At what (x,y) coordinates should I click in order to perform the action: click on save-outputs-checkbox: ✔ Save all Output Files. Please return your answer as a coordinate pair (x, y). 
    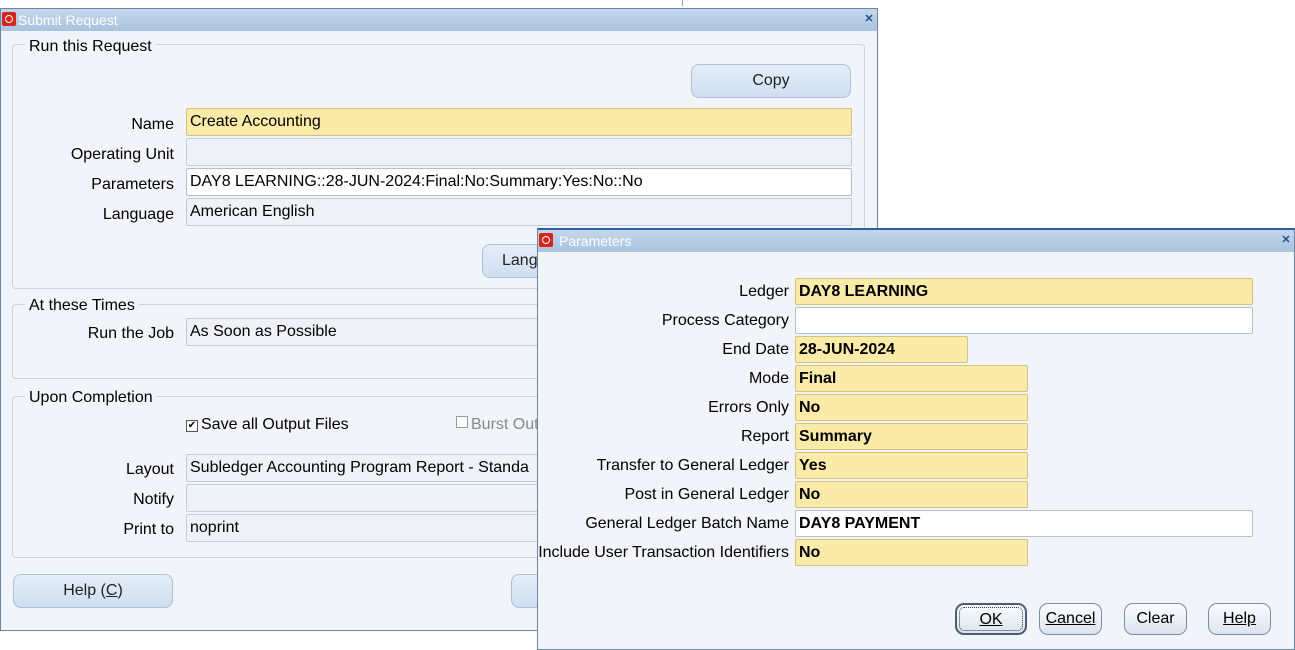
    Looking at the image, I should click on (267, 425).